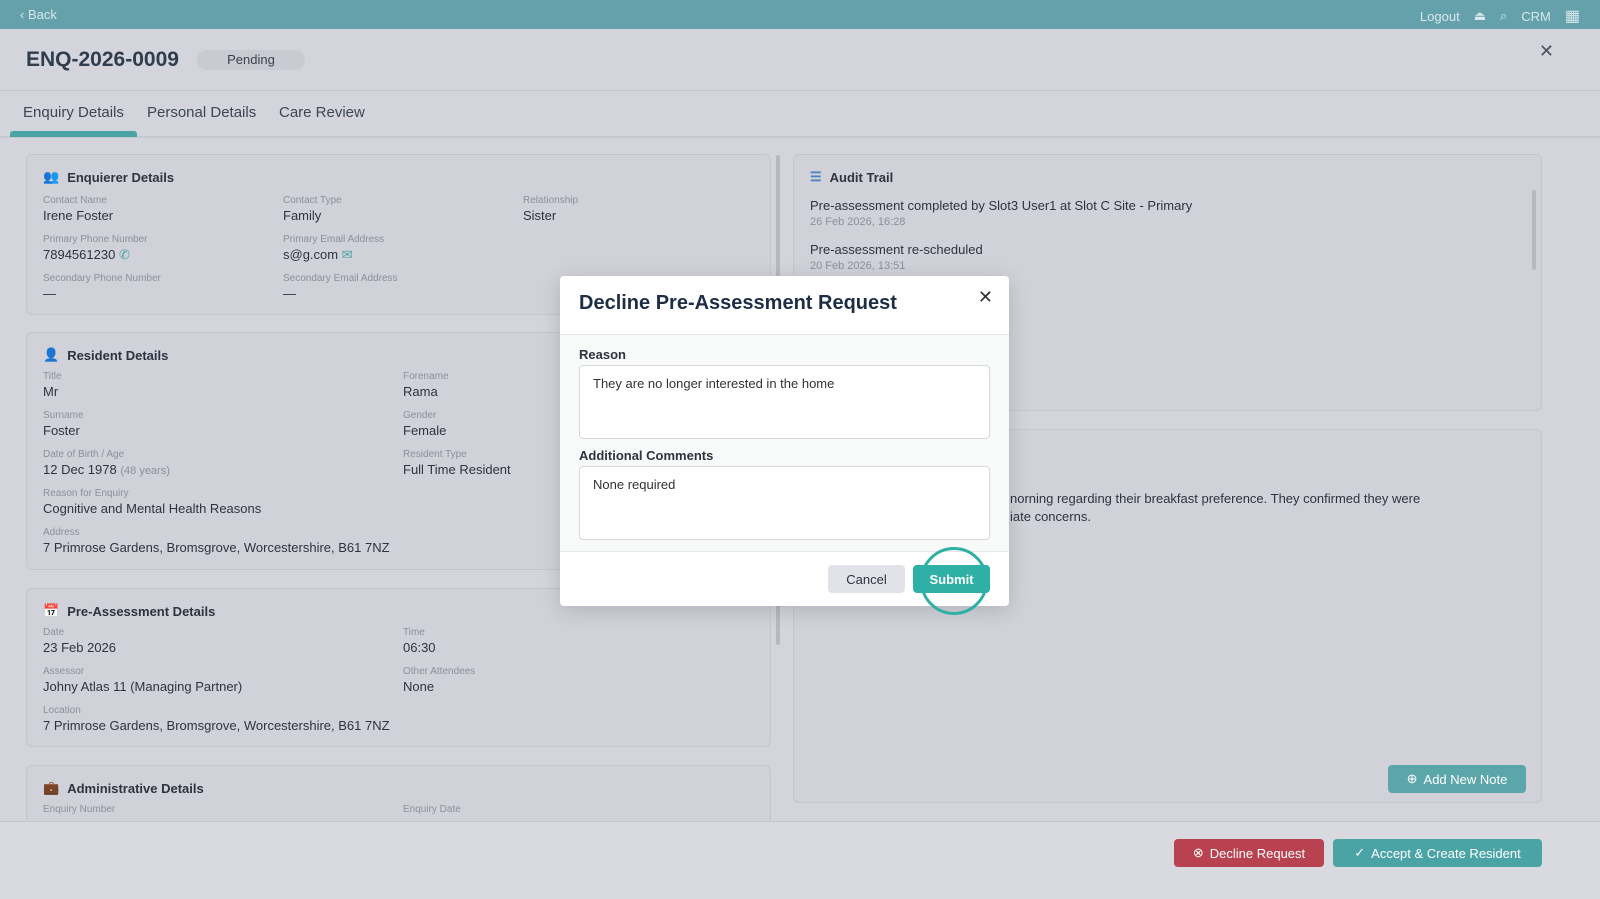  Describe the element at coordinates (80, 647) in the screenshot. I see `field-value: 23 Feb 2026` at that location.